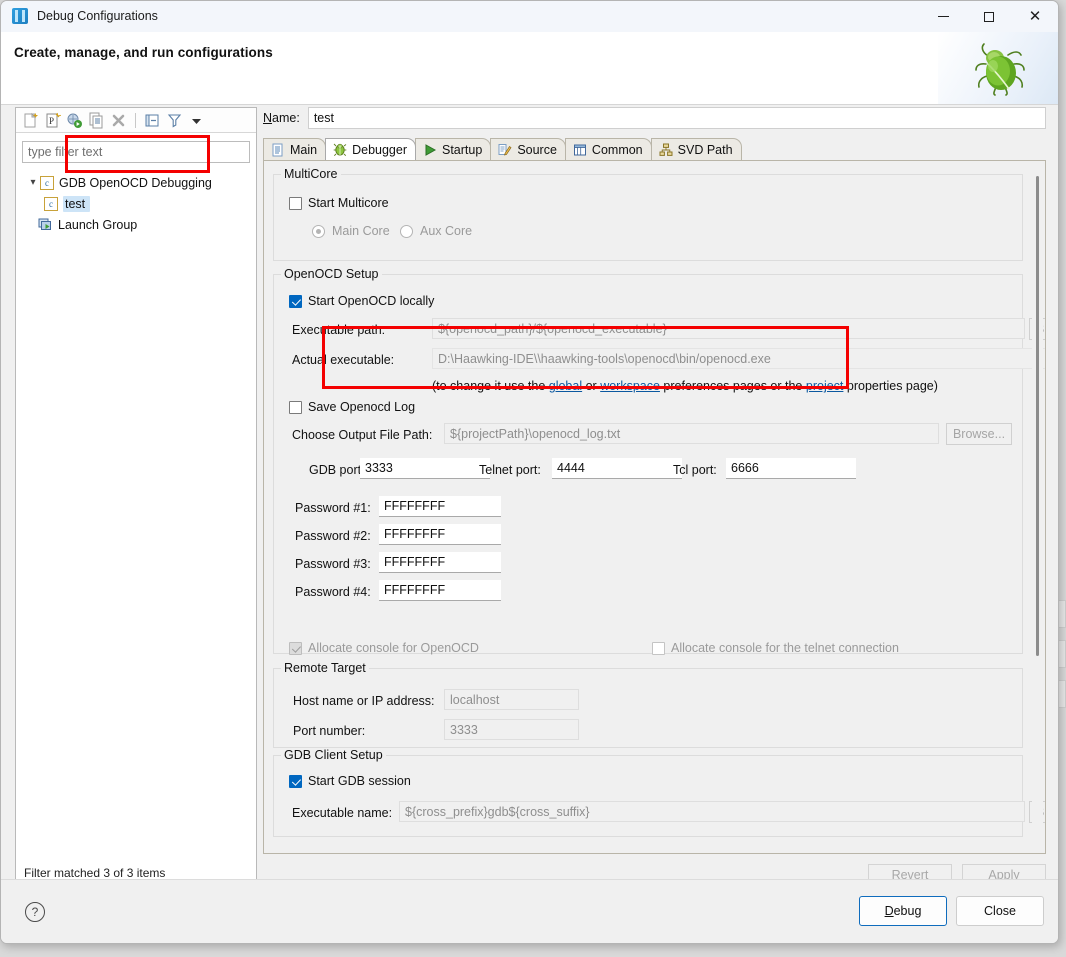  Describe the element at coordinates (712, 811) in the screenshot. I see `gdb-executable-name-input: ${cross_prefix}gdb${cross_suffix}` at that location.